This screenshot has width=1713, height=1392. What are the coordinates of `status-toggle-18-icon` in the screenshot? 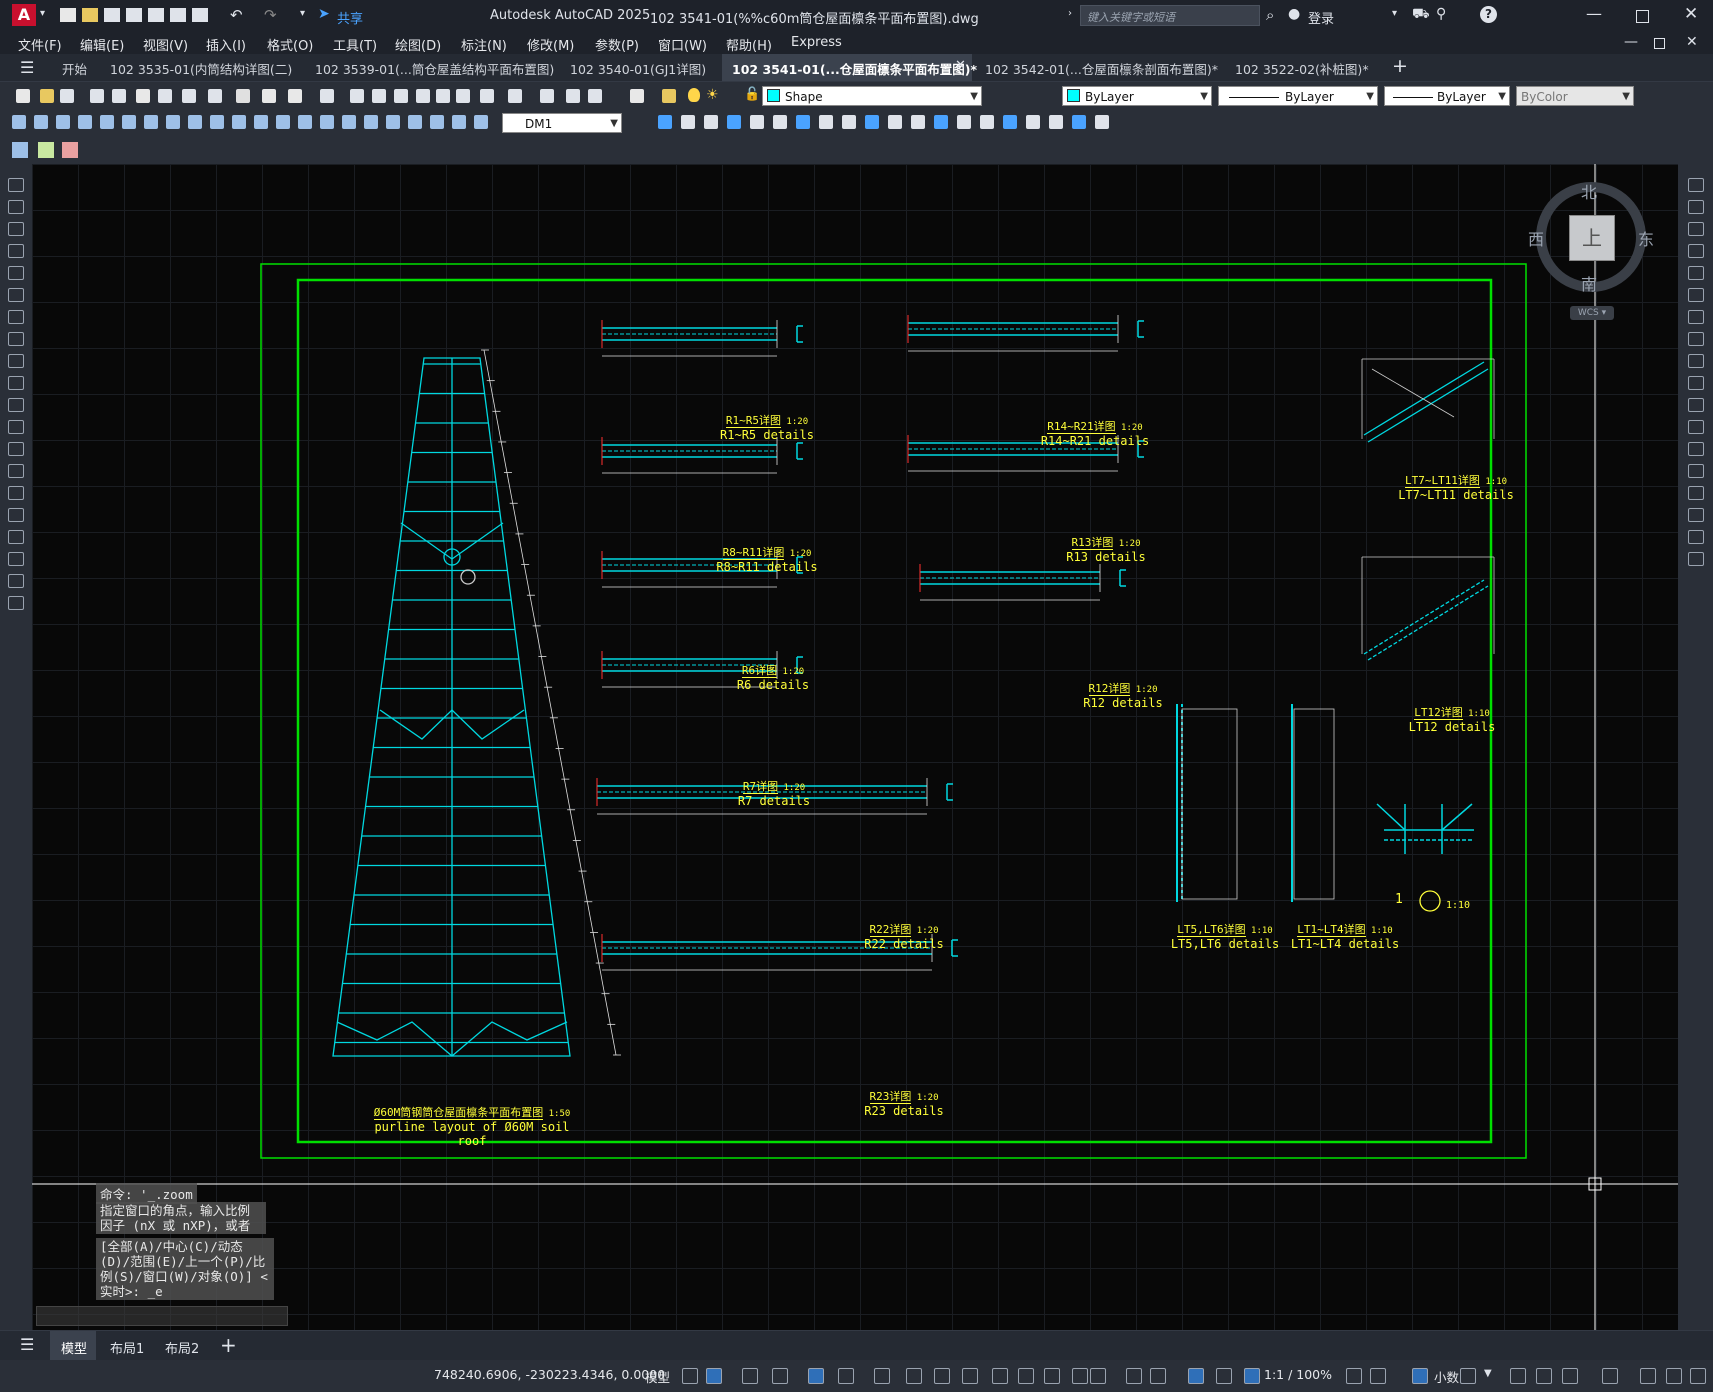 It's located at (1224, 1376).